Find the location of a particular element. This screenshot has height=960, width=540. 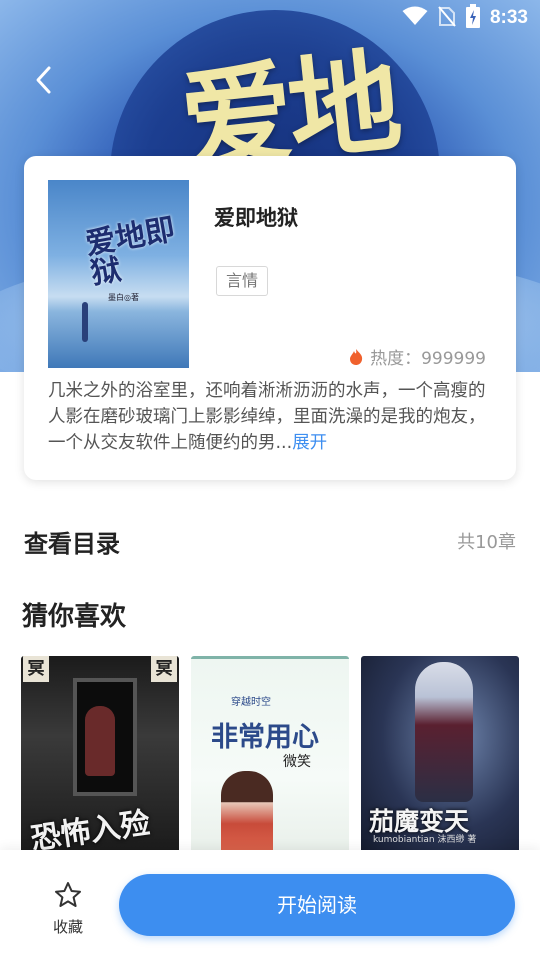

book-cover-title: 爱地即狱 is located at coordinates (130, 252).